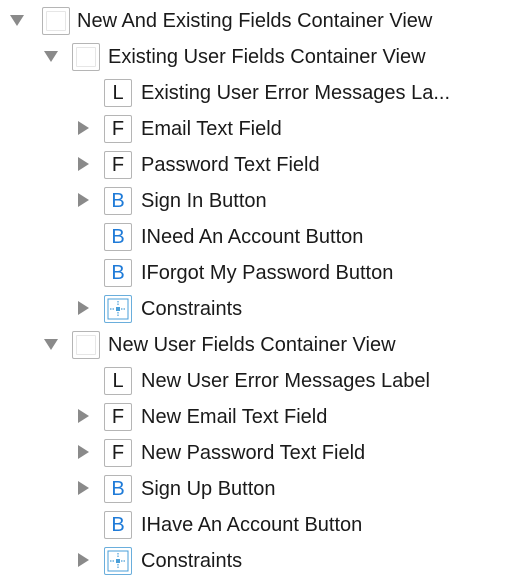 The image size is (506, 580). I want to click on tree-row-label: Existing User Fields Container View, so click(267, 57).